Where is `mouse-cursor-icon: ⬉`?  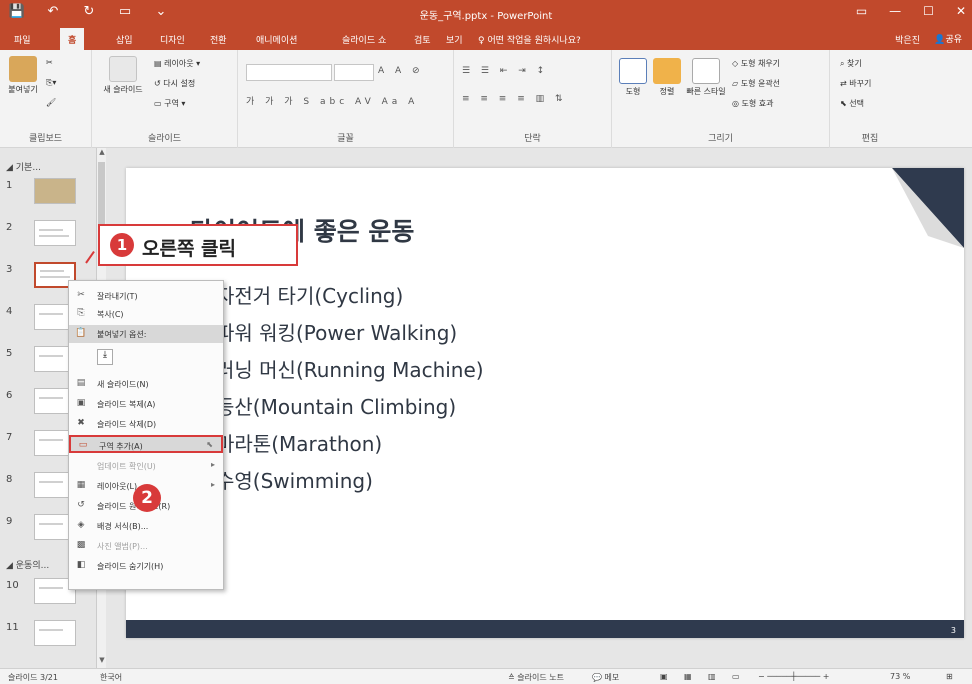
mouse-cursor-icon: ⬉ is located at coordinates (209, 444).